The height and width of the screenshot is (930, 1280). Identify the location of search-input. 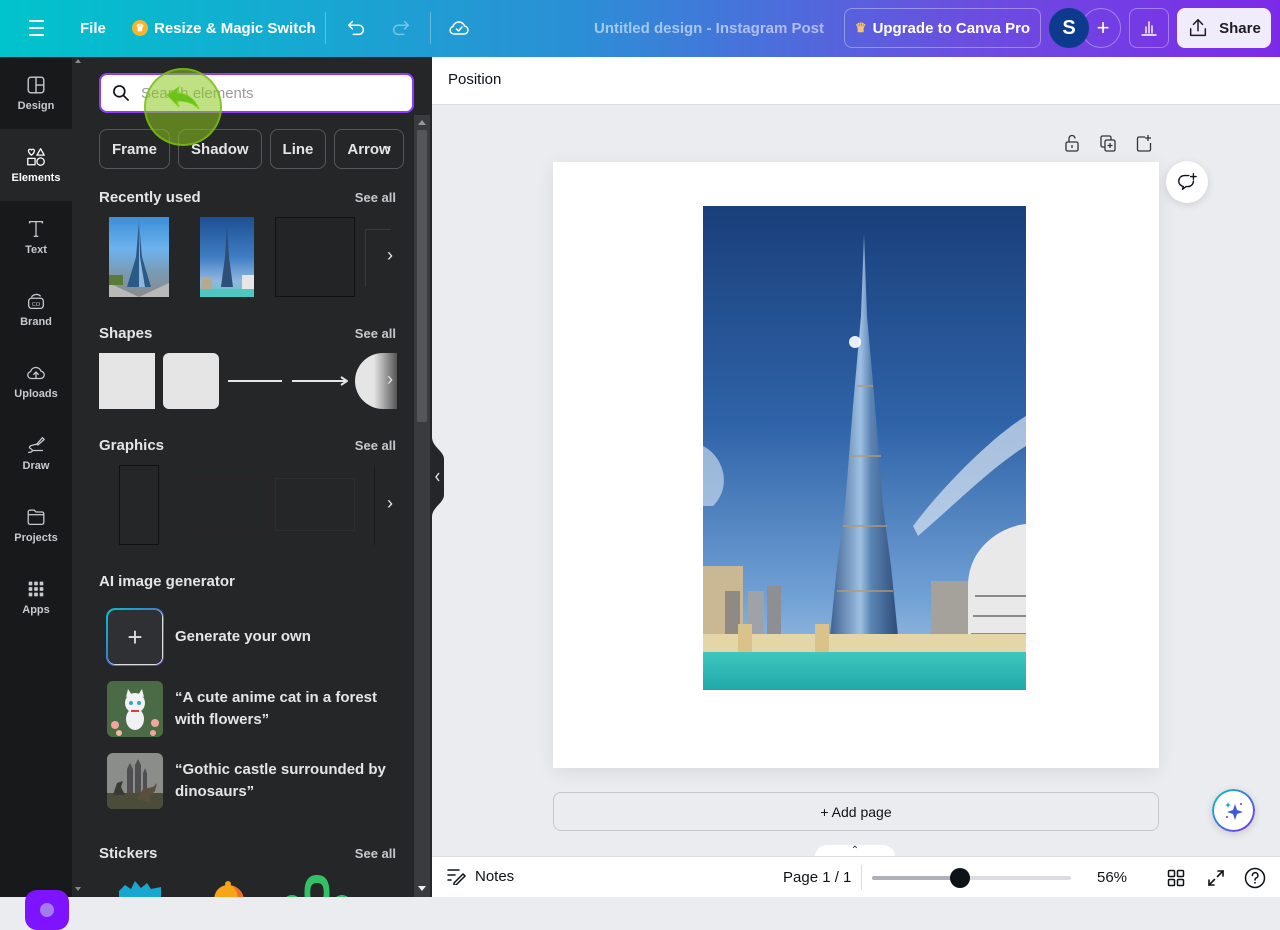
(261, 93).